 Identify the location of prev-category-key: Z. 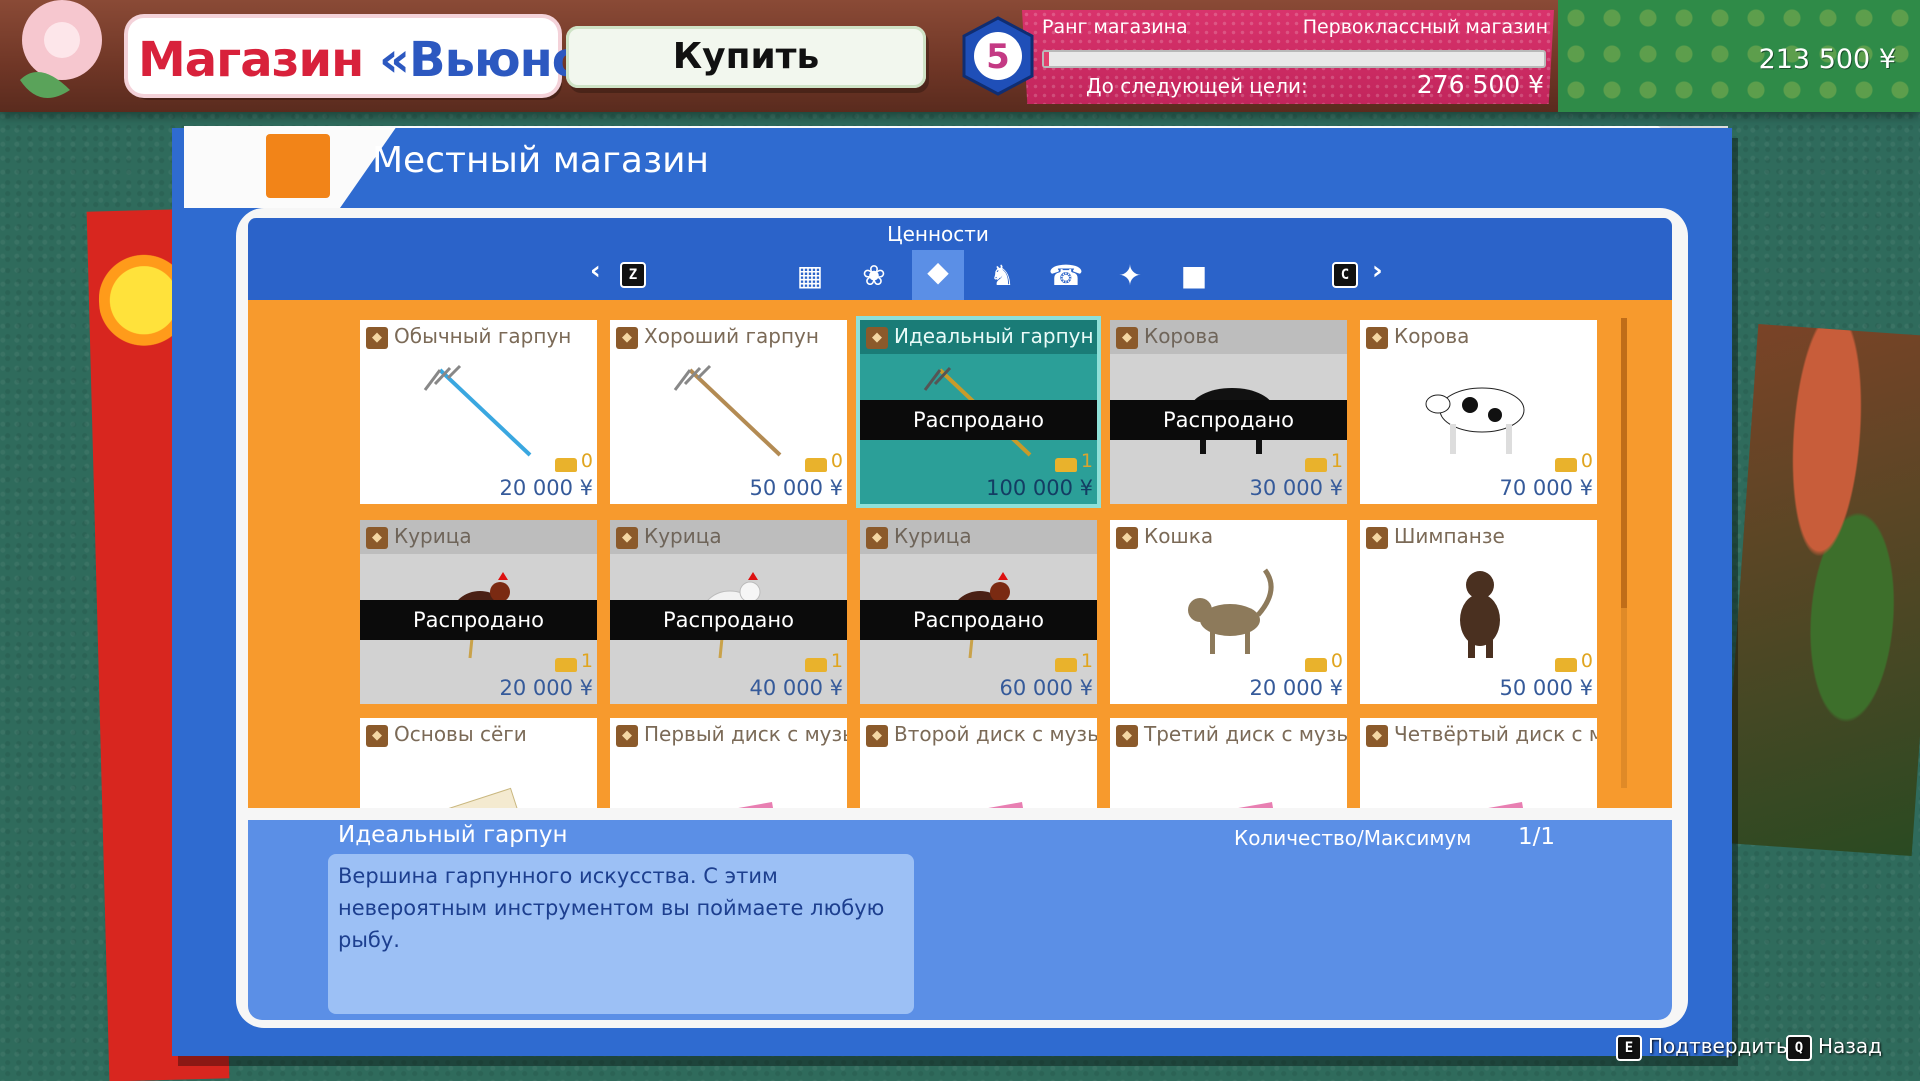
(633, 275).